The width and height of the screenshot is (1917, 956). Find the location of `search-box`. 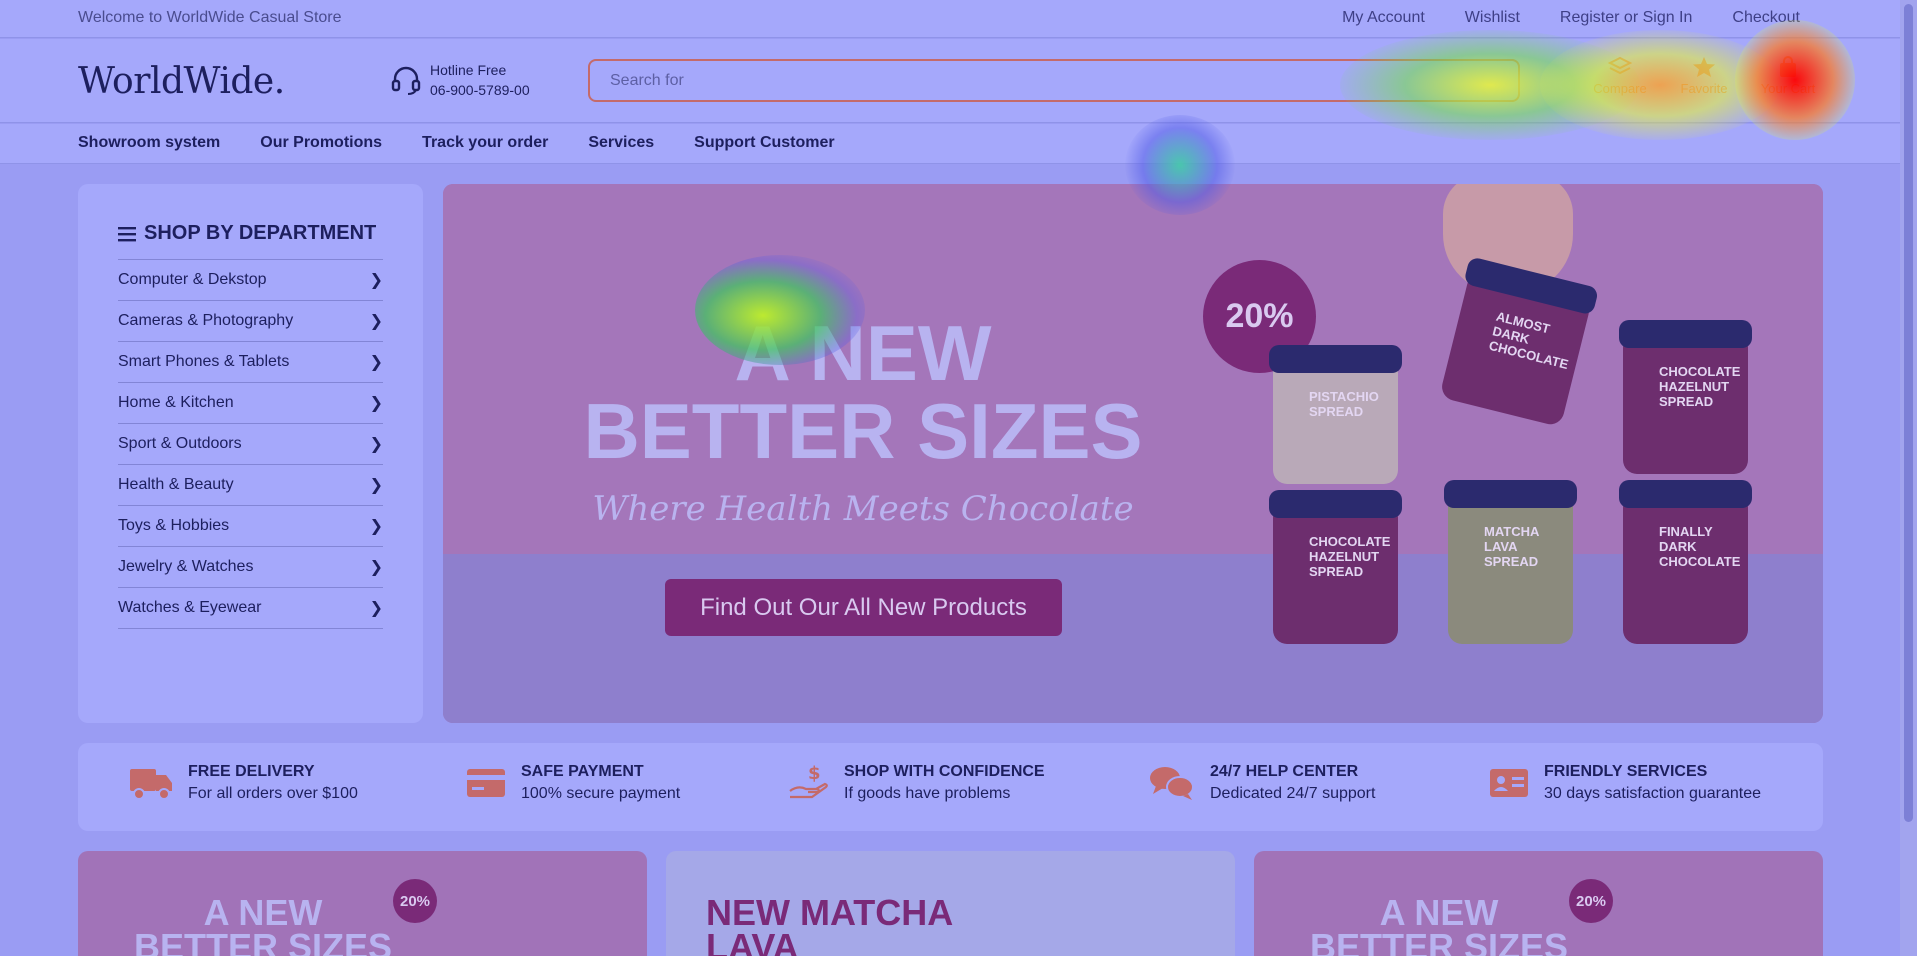

search-box is located at coordinates (1054, 80).